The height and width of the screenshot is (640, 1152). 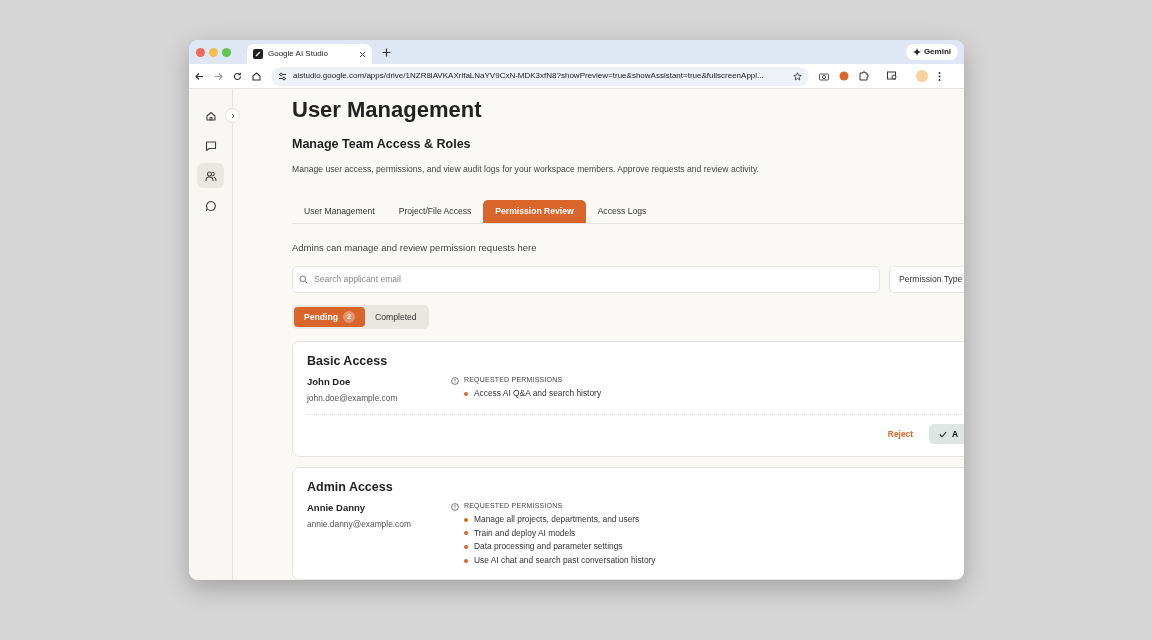 What do you see at coordinates (258, 54) in the screenshot?
I see `favicon-icon` at bounding box center [258, 54].